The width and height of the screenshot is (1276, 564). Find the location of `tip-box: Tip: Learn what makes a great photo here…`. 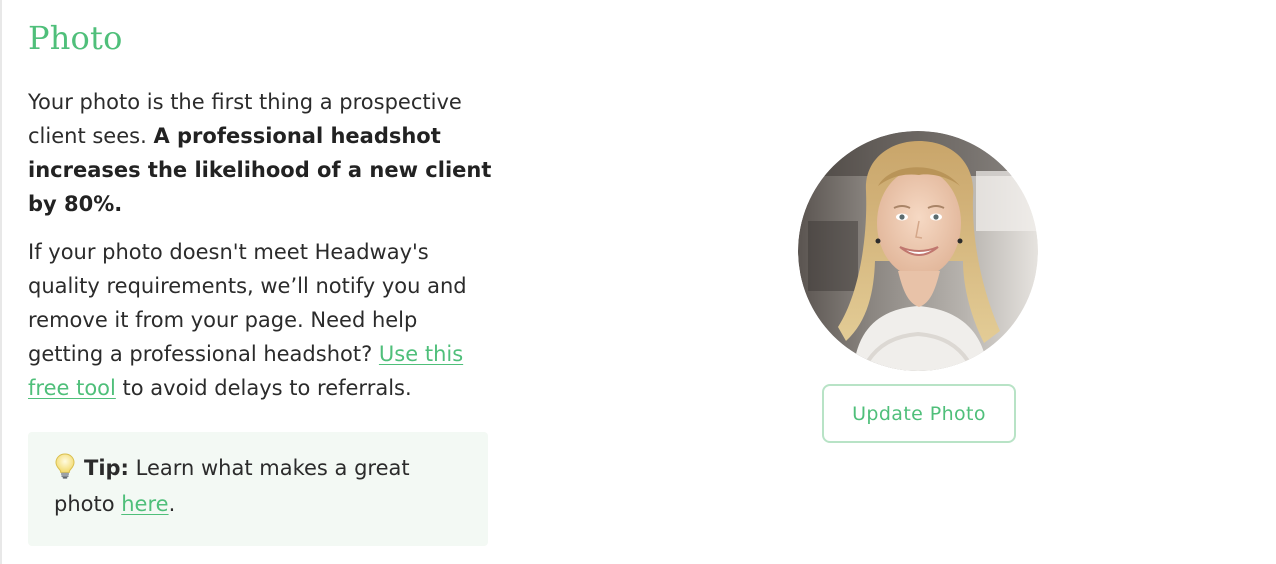

tip-box: Tip: Learn what makes a great photo here… is located at coordinates (258, 489).